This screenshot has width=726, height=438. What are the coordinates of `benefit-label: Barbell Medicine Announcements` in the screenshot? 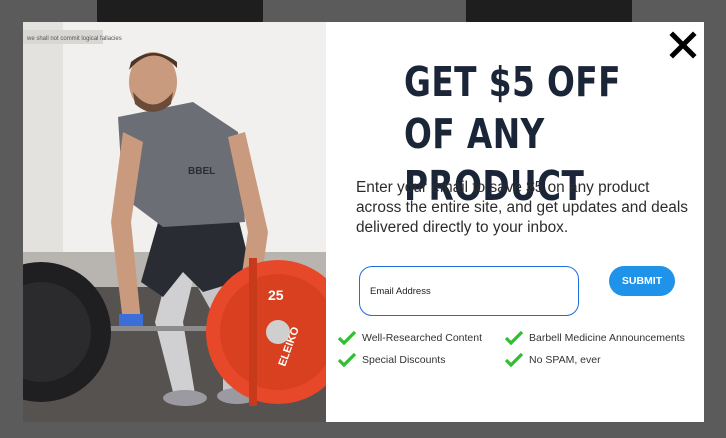 It's located at (607, 338).